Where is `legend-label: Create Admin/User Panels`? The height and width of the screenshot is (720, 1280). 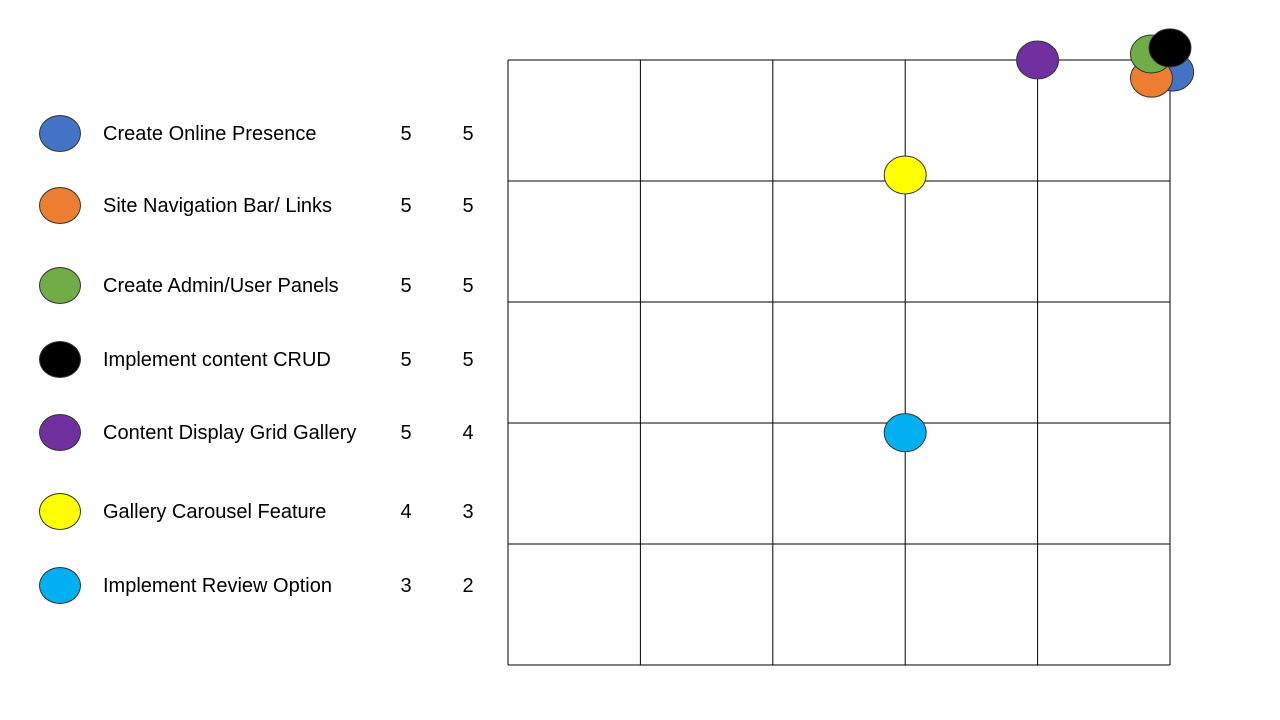 legend-label: Create Admin/User Panels is located at coordinates (221, 286).